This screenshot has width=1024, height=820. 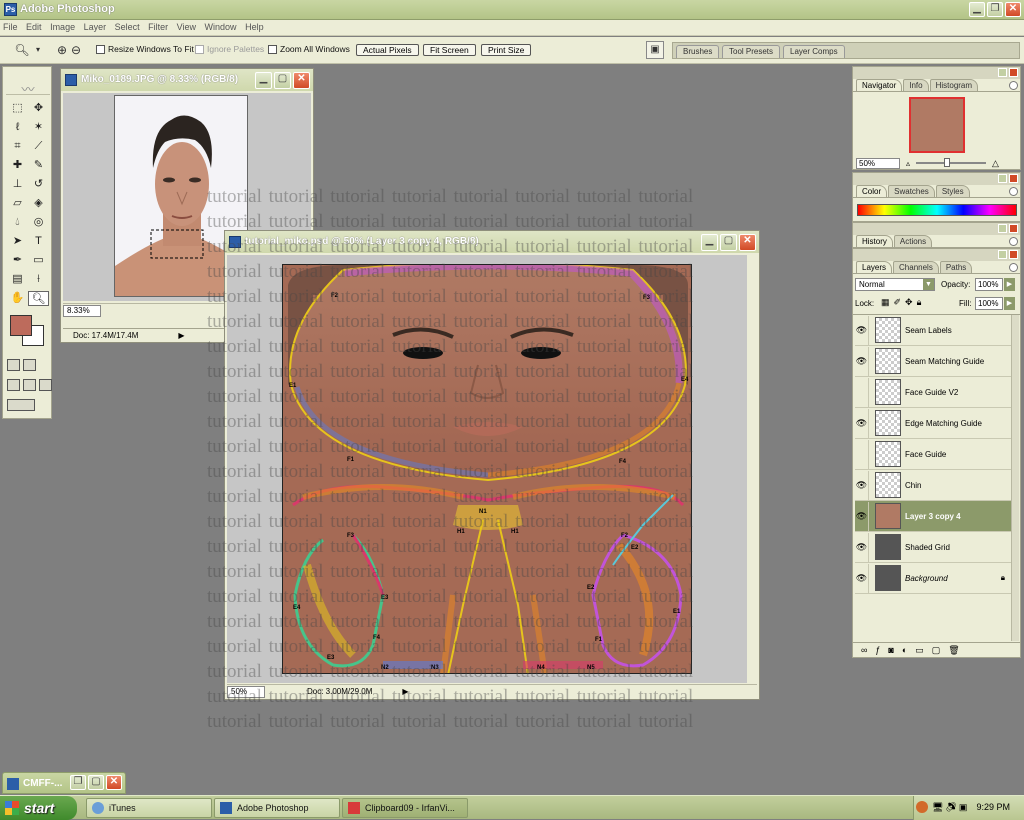 What do you see at coordinates (38, 260) in the screenshot?
I see `shape-tool-icon: ▭` at bounding box center [38, 260].